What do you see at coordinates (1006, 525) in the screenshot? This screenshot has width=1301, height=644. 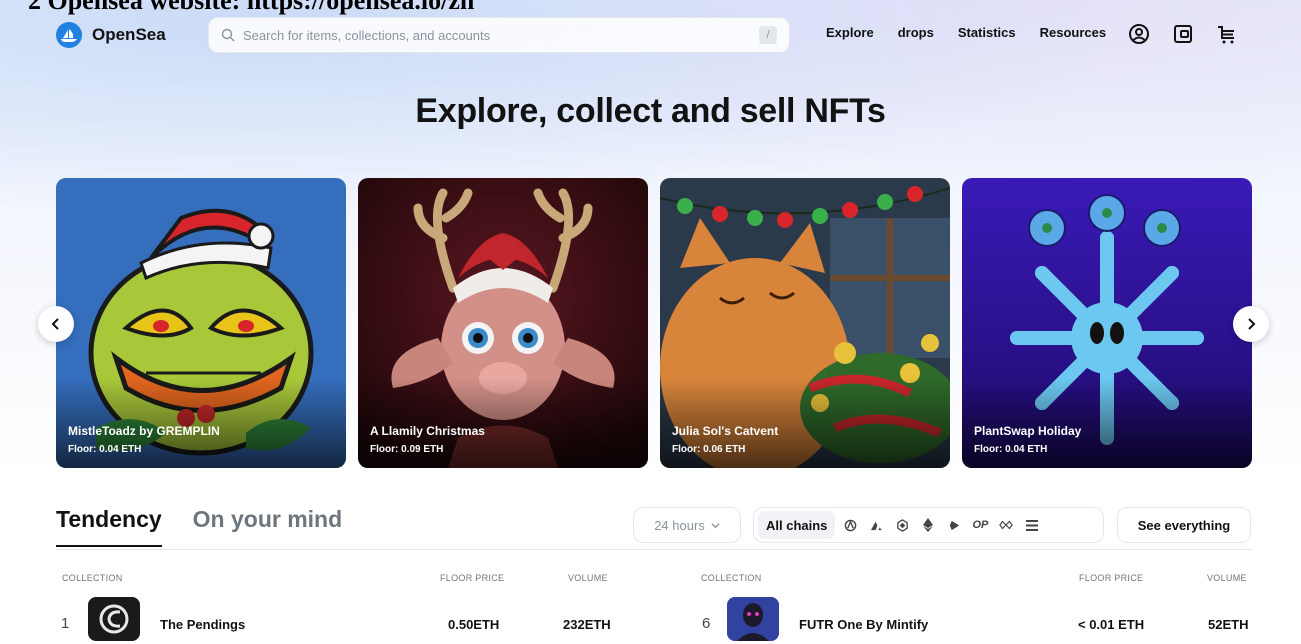 I see `polygon-chain-icon` at bounding box center [1006, 525].